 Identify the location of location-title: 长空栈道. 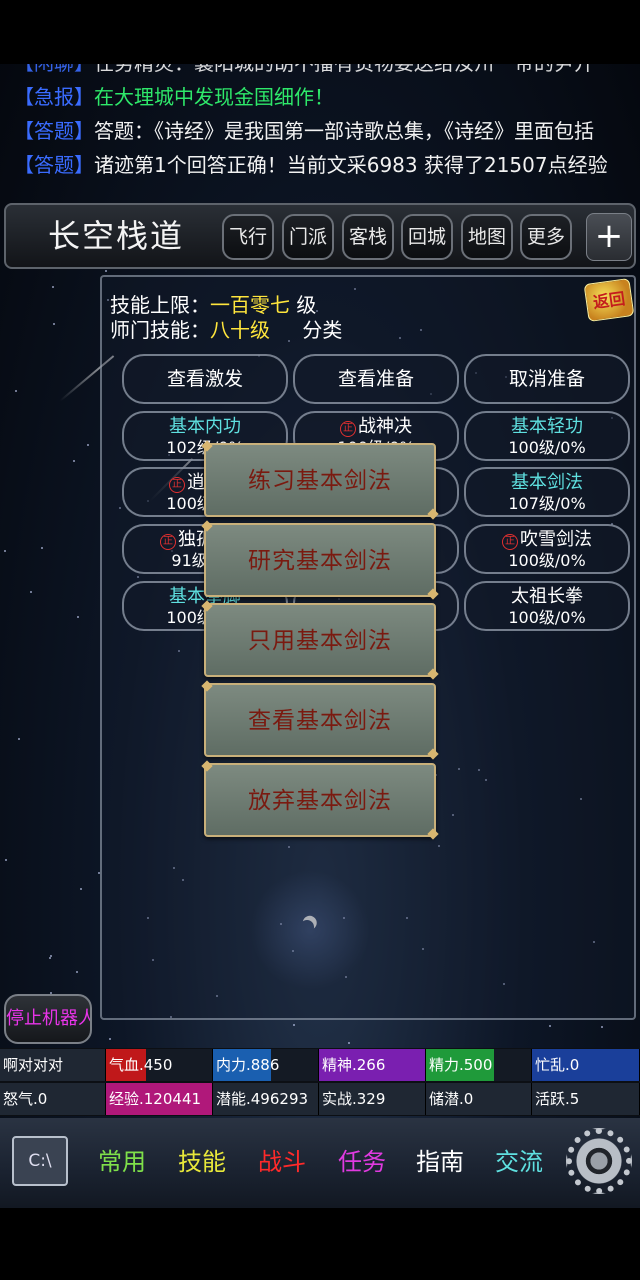
(116, 236).